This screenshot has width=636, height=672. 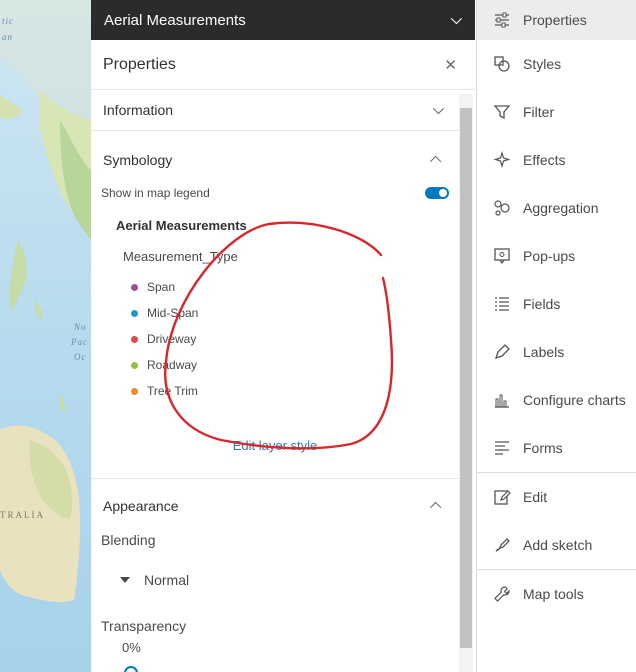 I want to click on toolbar-item-edit: Edit, so click(x=556, y=497).